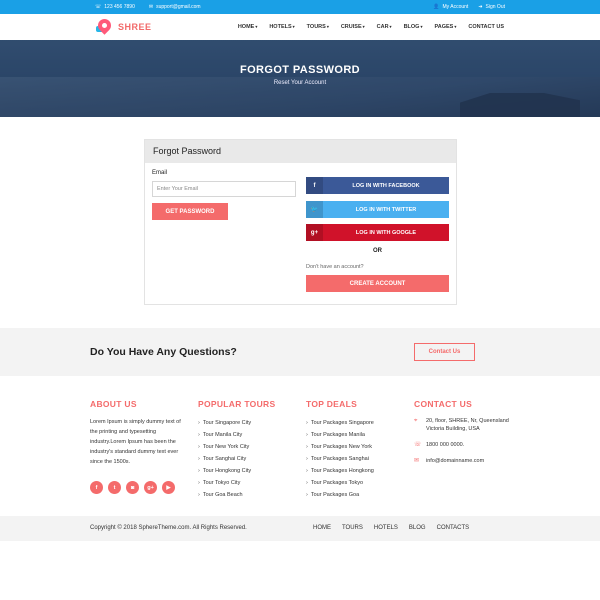  What do you see at coordinates (224, 189) in the screenshot?
I see `email-field` at bounding box center [224, 189].